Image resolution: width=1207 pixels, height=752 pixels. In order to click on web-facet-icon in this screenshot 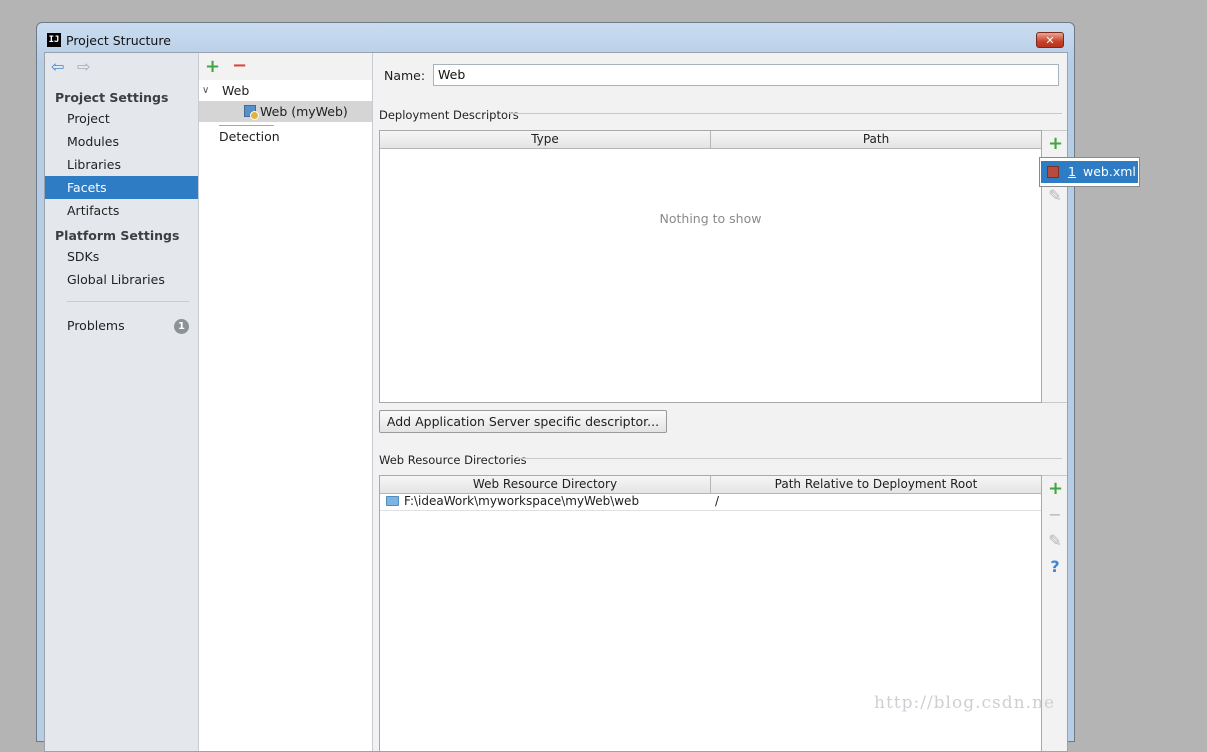, I will do `click(251, 112)`.